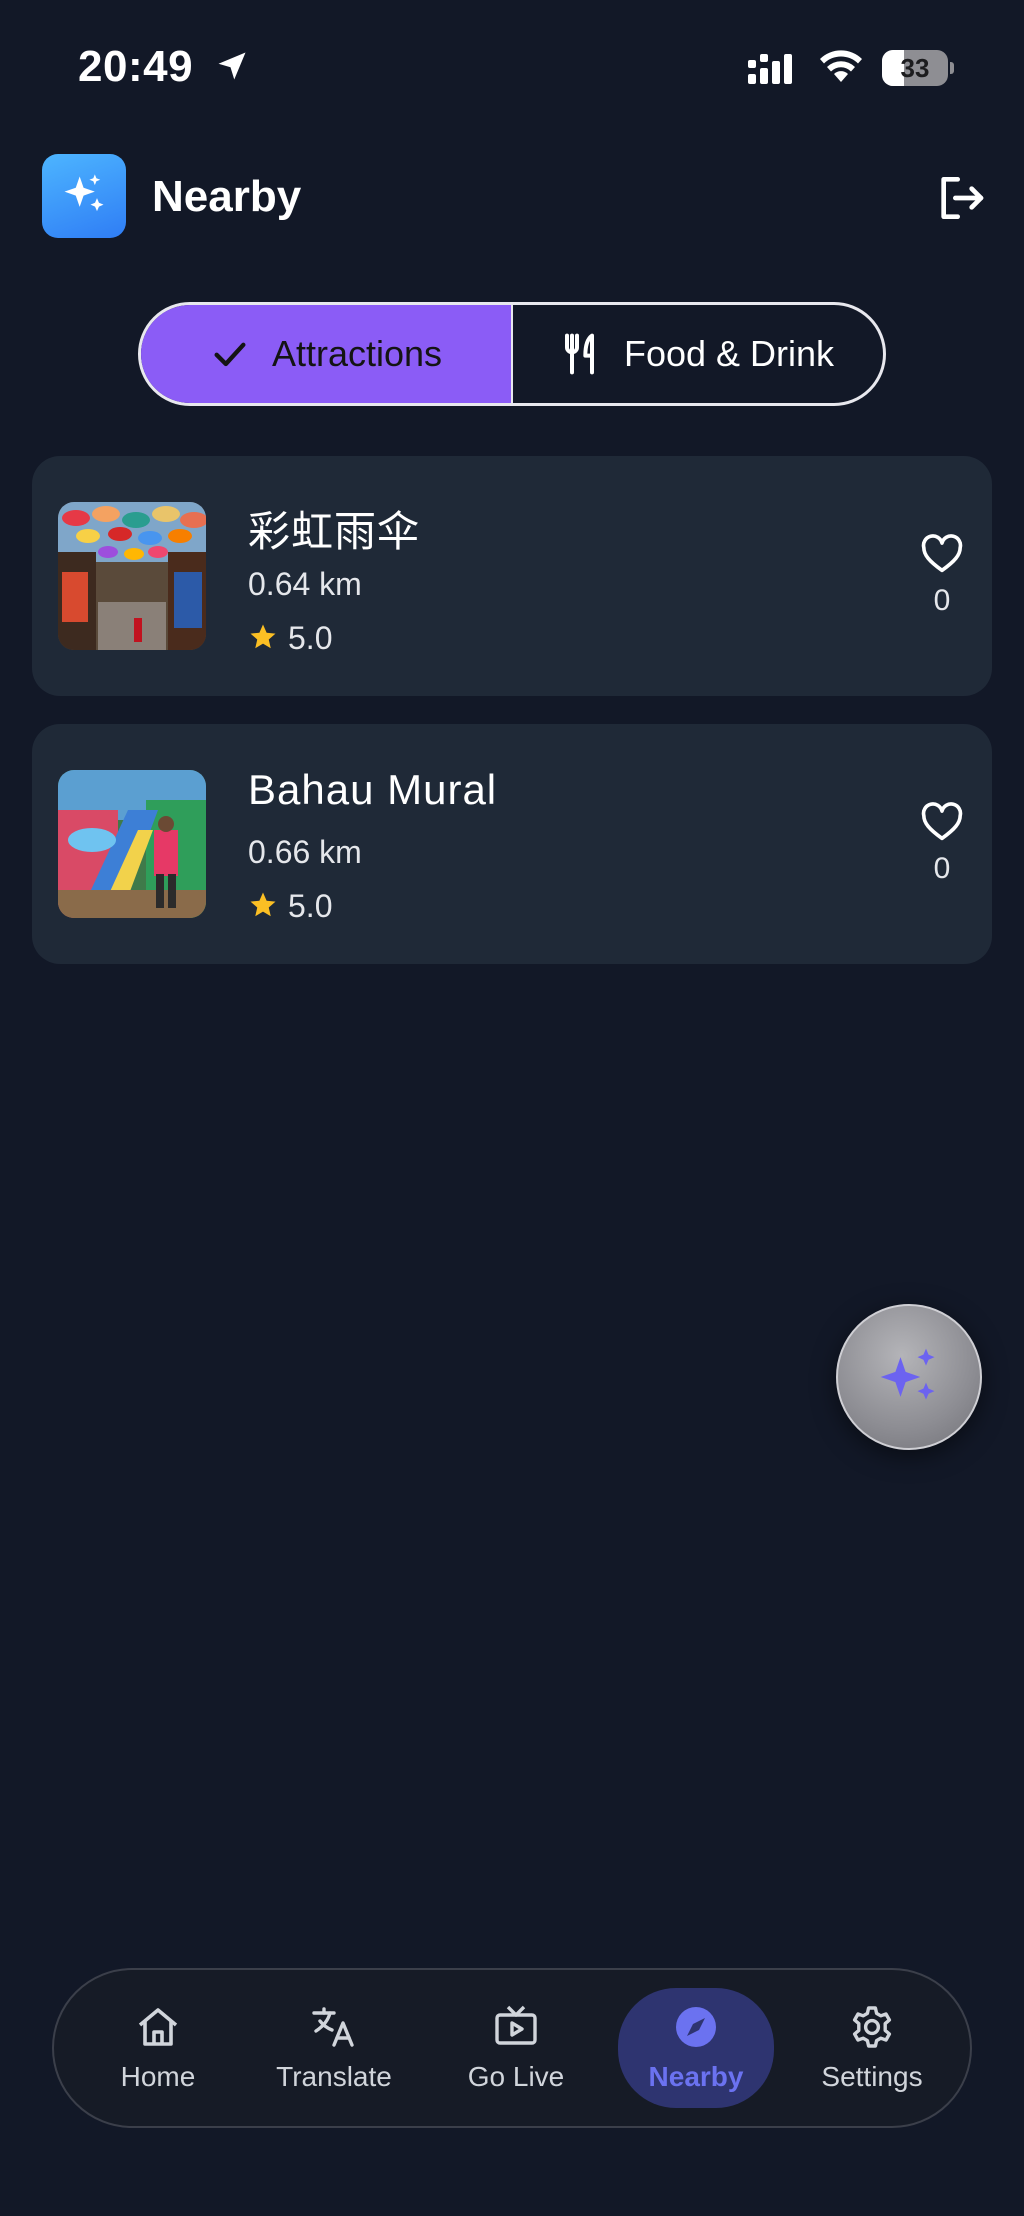 The width and height of the screenshot is (1024, 2216). What do you see at coordinates (516, 2048) in the screenshot?
I see `nav-go-live: Go Live` at bounding box center [516, 2048].